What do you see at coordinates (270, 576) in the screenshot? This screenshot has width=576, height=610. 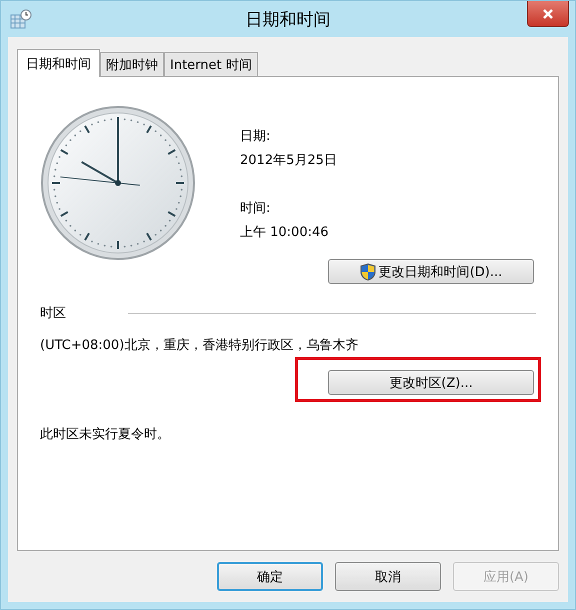 I see `dialog-button: 确定` at bounding box center [270, 576].